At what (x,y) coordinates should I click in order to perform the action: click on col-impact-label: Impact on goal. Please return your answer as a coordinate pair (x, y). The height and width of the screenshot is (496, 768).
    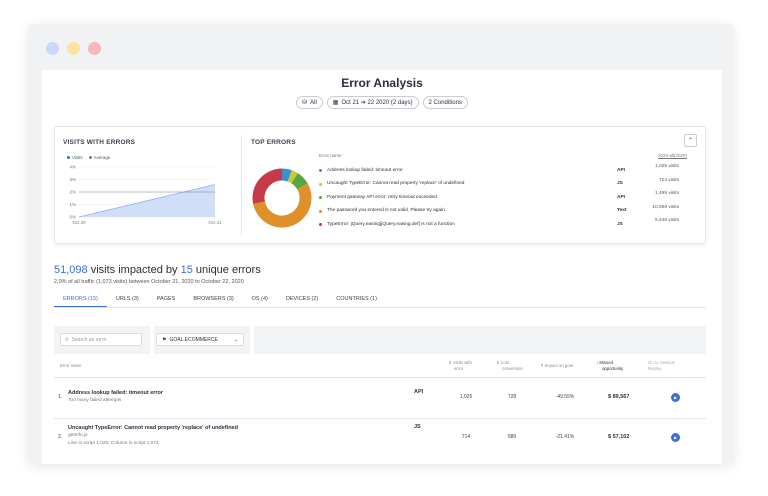
    Looking at the image, I should click on (558, 365).